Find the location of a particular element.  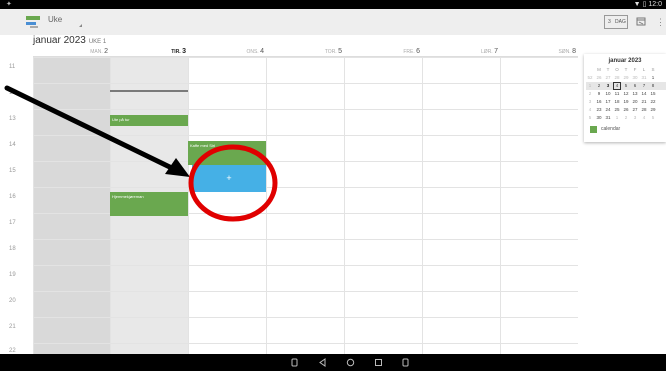

day-header-mon: MAN. 2 is located at coordinates (71, 51).